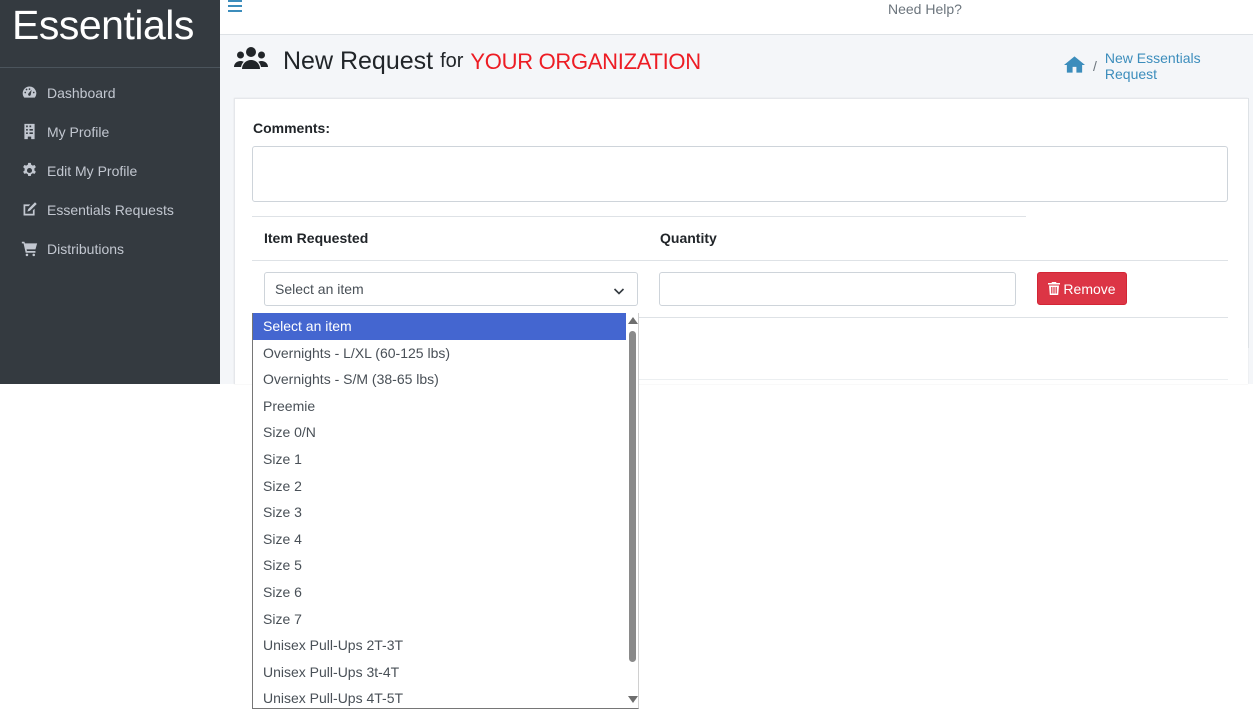 This screenshot has height=717, width=1253. Describe the element at coordinates (319, 289) in the screenshot. I see `item-select-value: Select an item` at that location.